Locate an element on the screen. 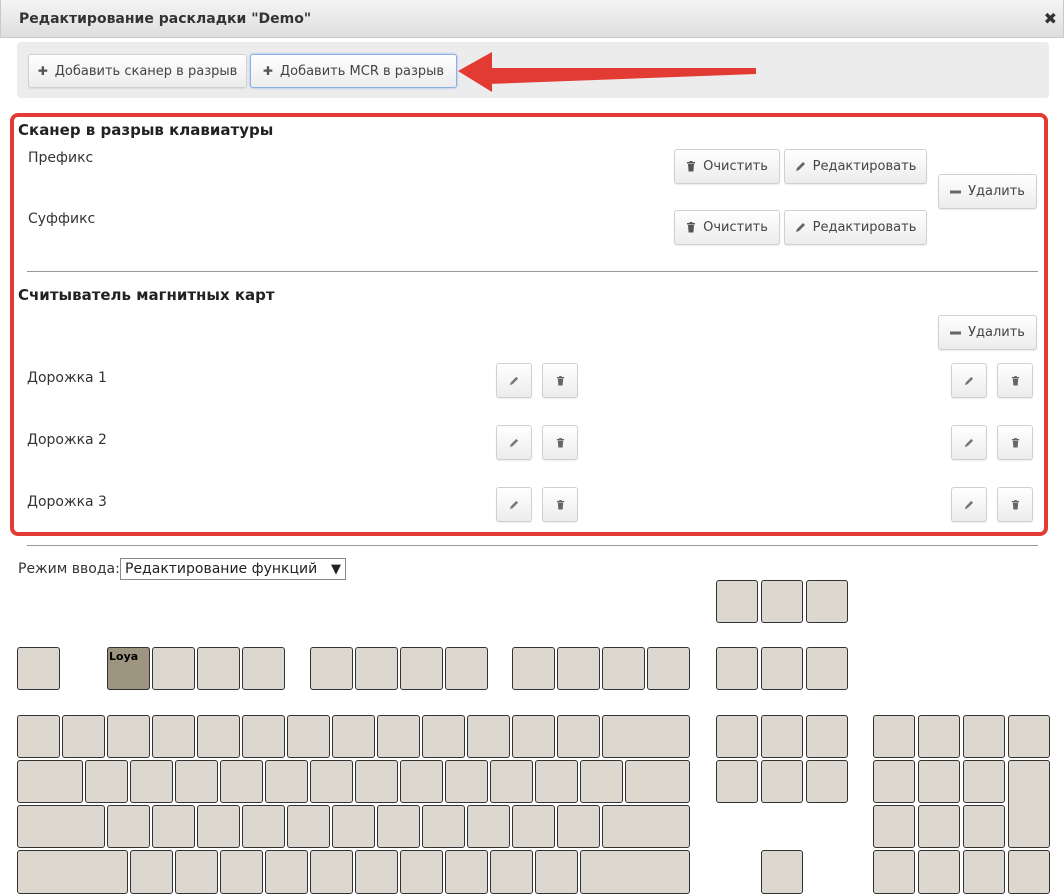 The image size is (1064, 894). mcr-delete-button: Удалить is located at coordinates (987, 332).